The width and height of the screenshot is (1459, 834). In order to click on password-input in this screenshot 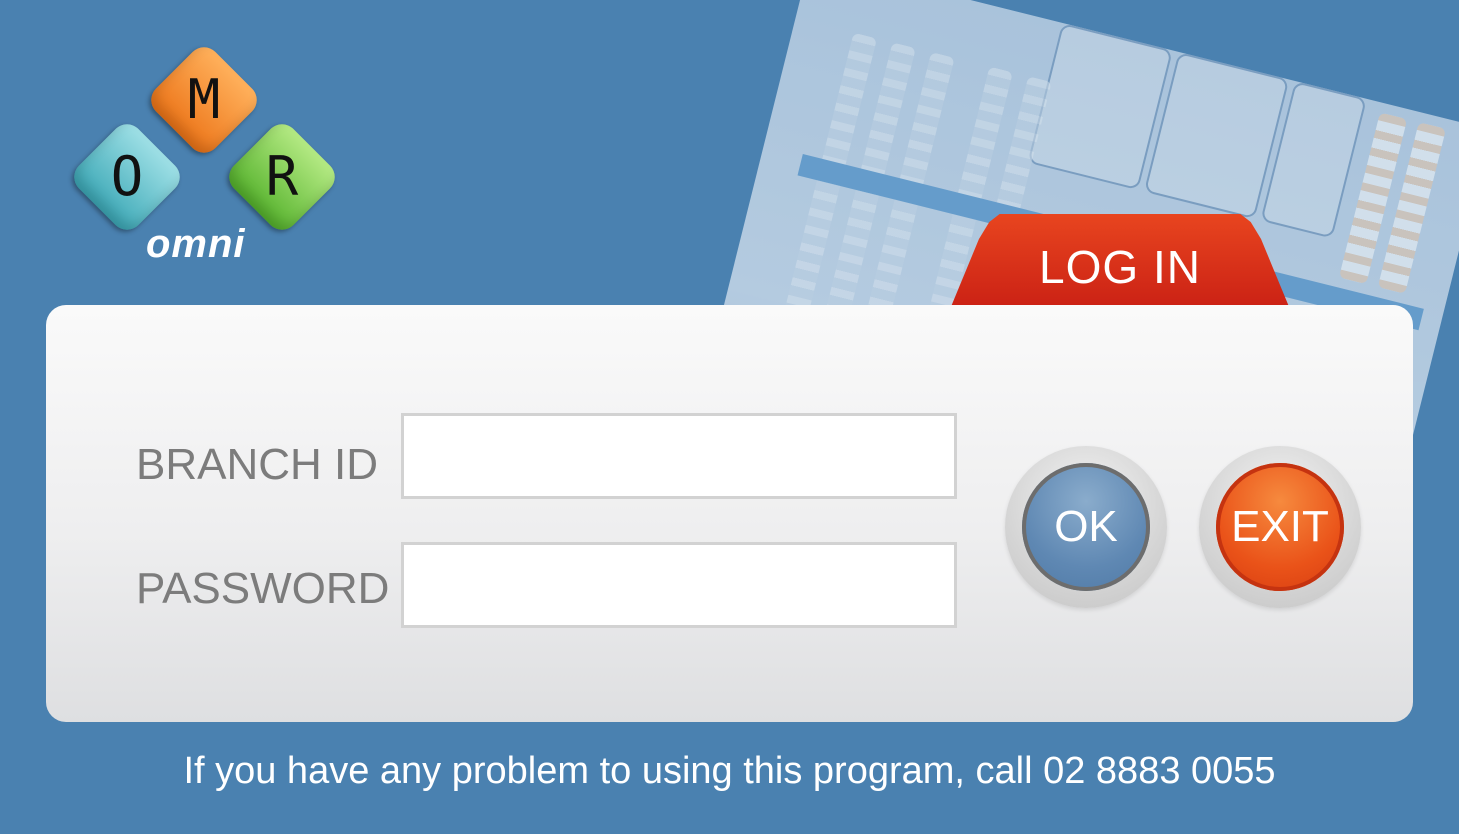, I will do `click(679, 585)`.